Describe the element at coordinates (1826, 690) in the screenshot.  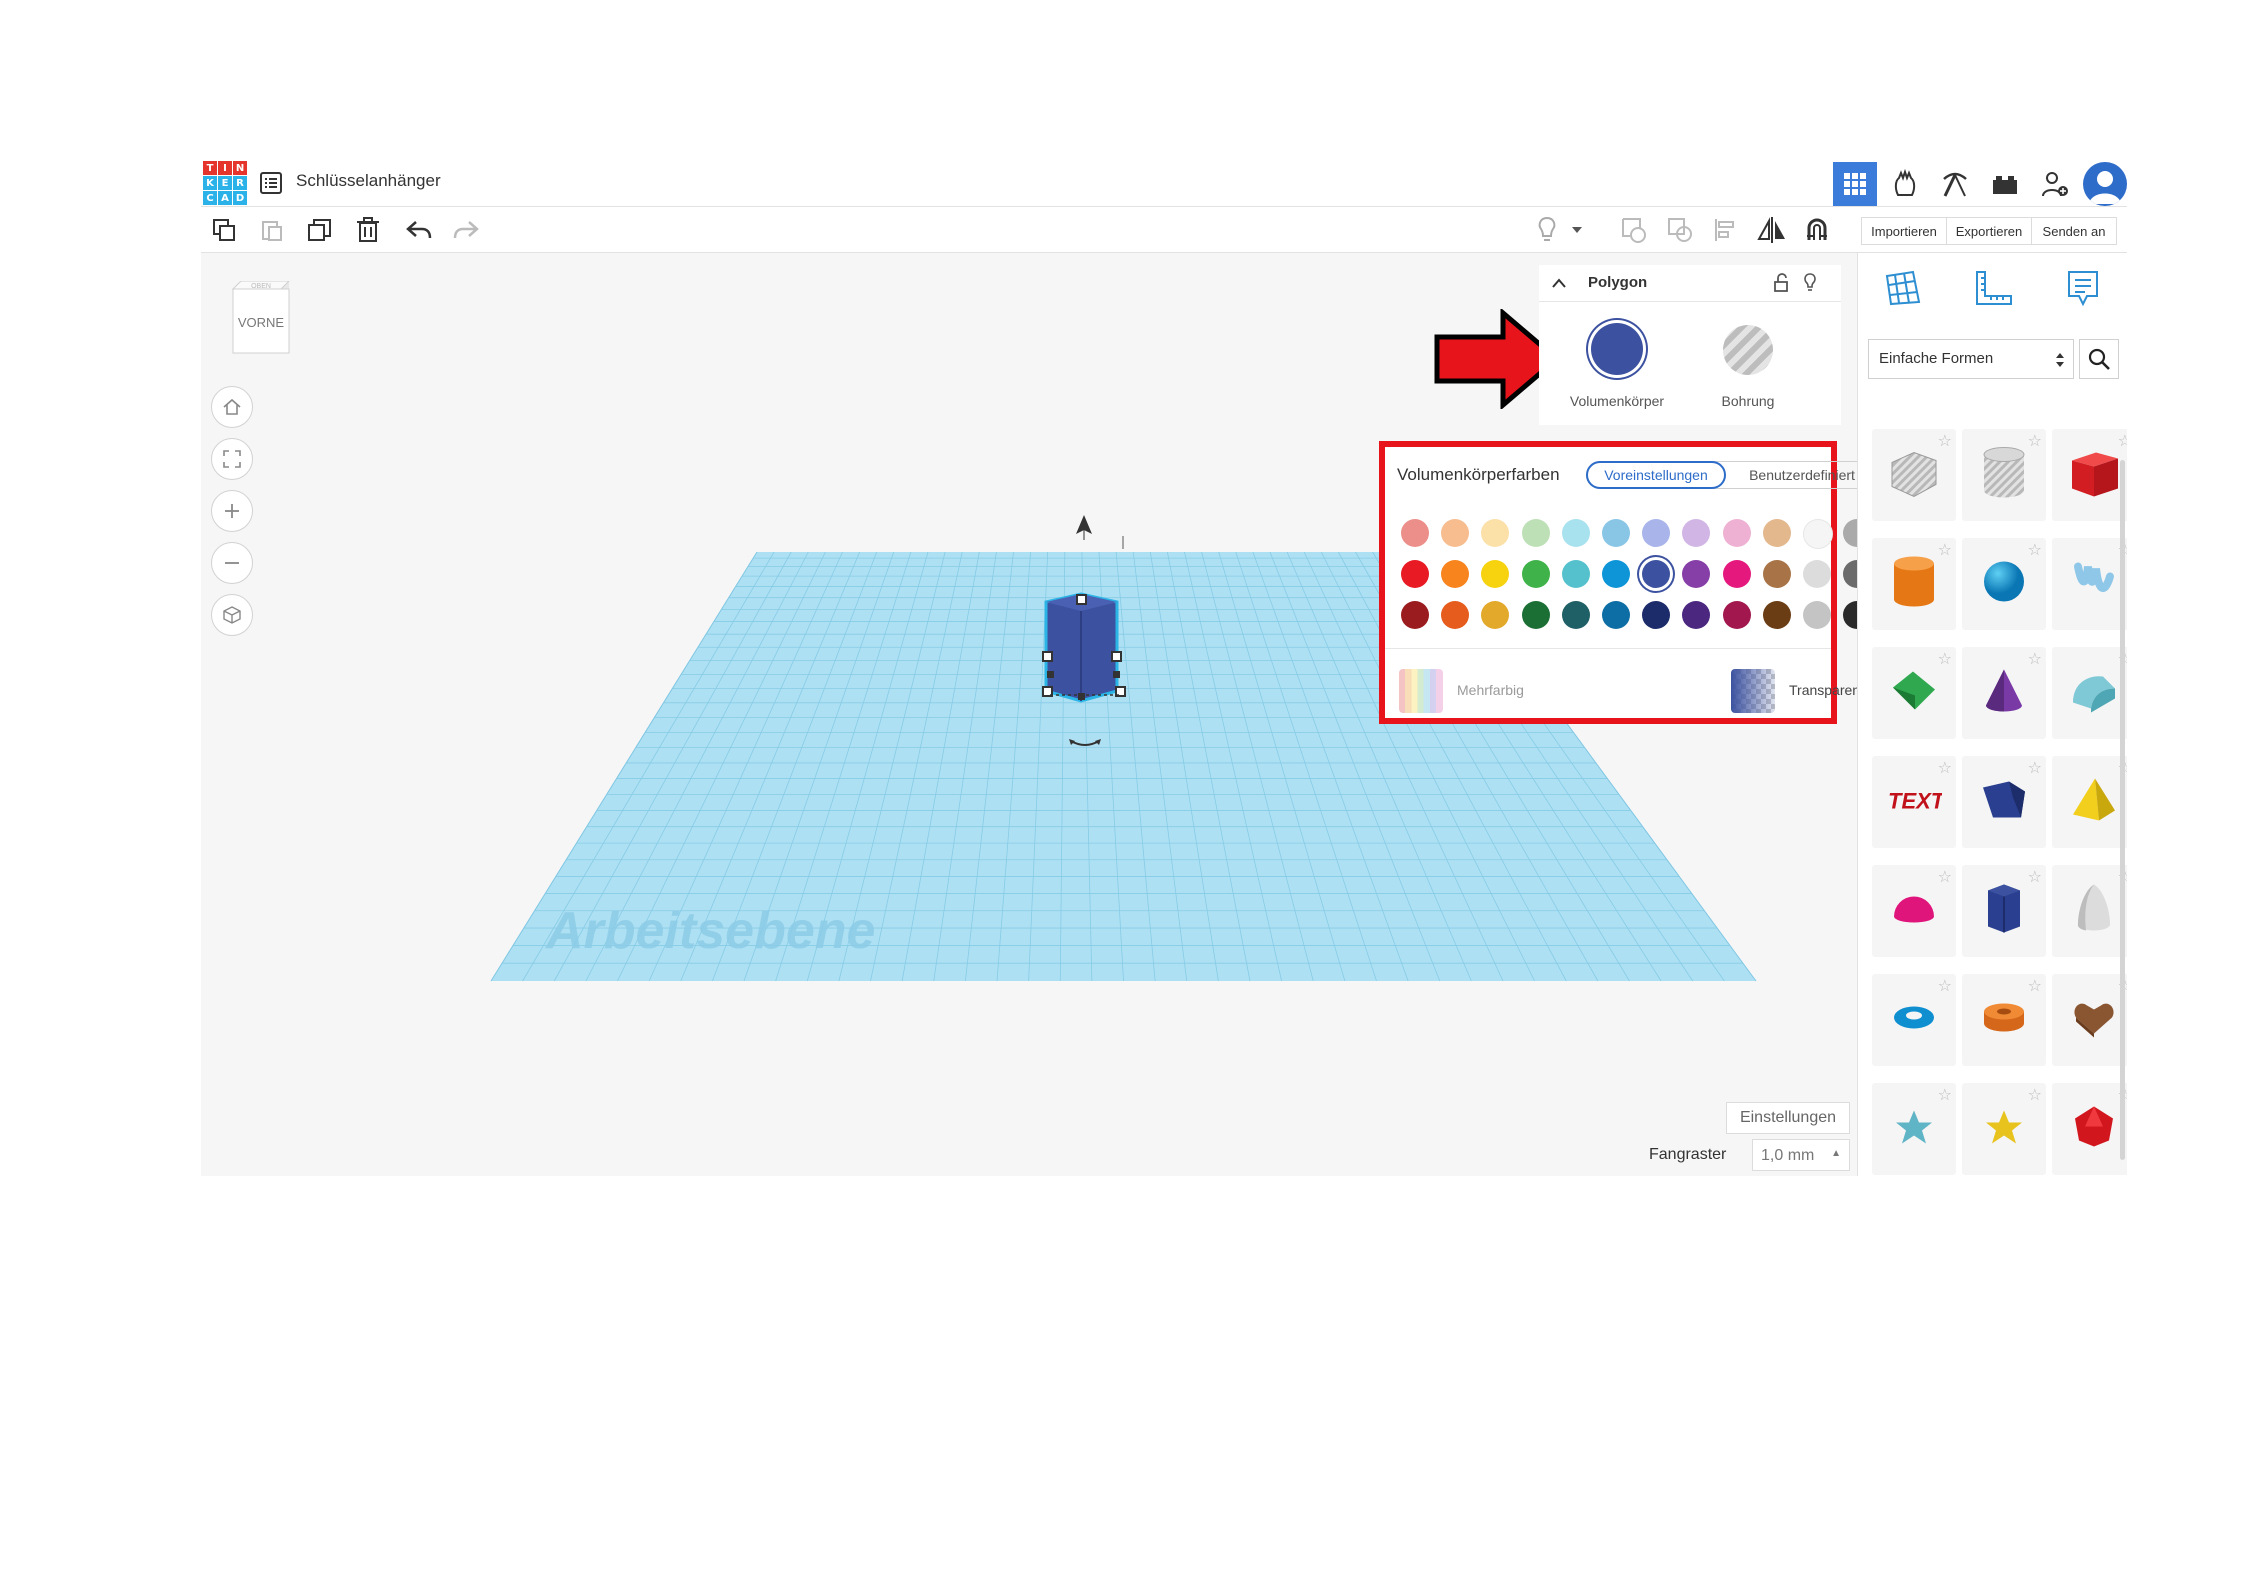
I see `transparent-label: Transparent` at that location.